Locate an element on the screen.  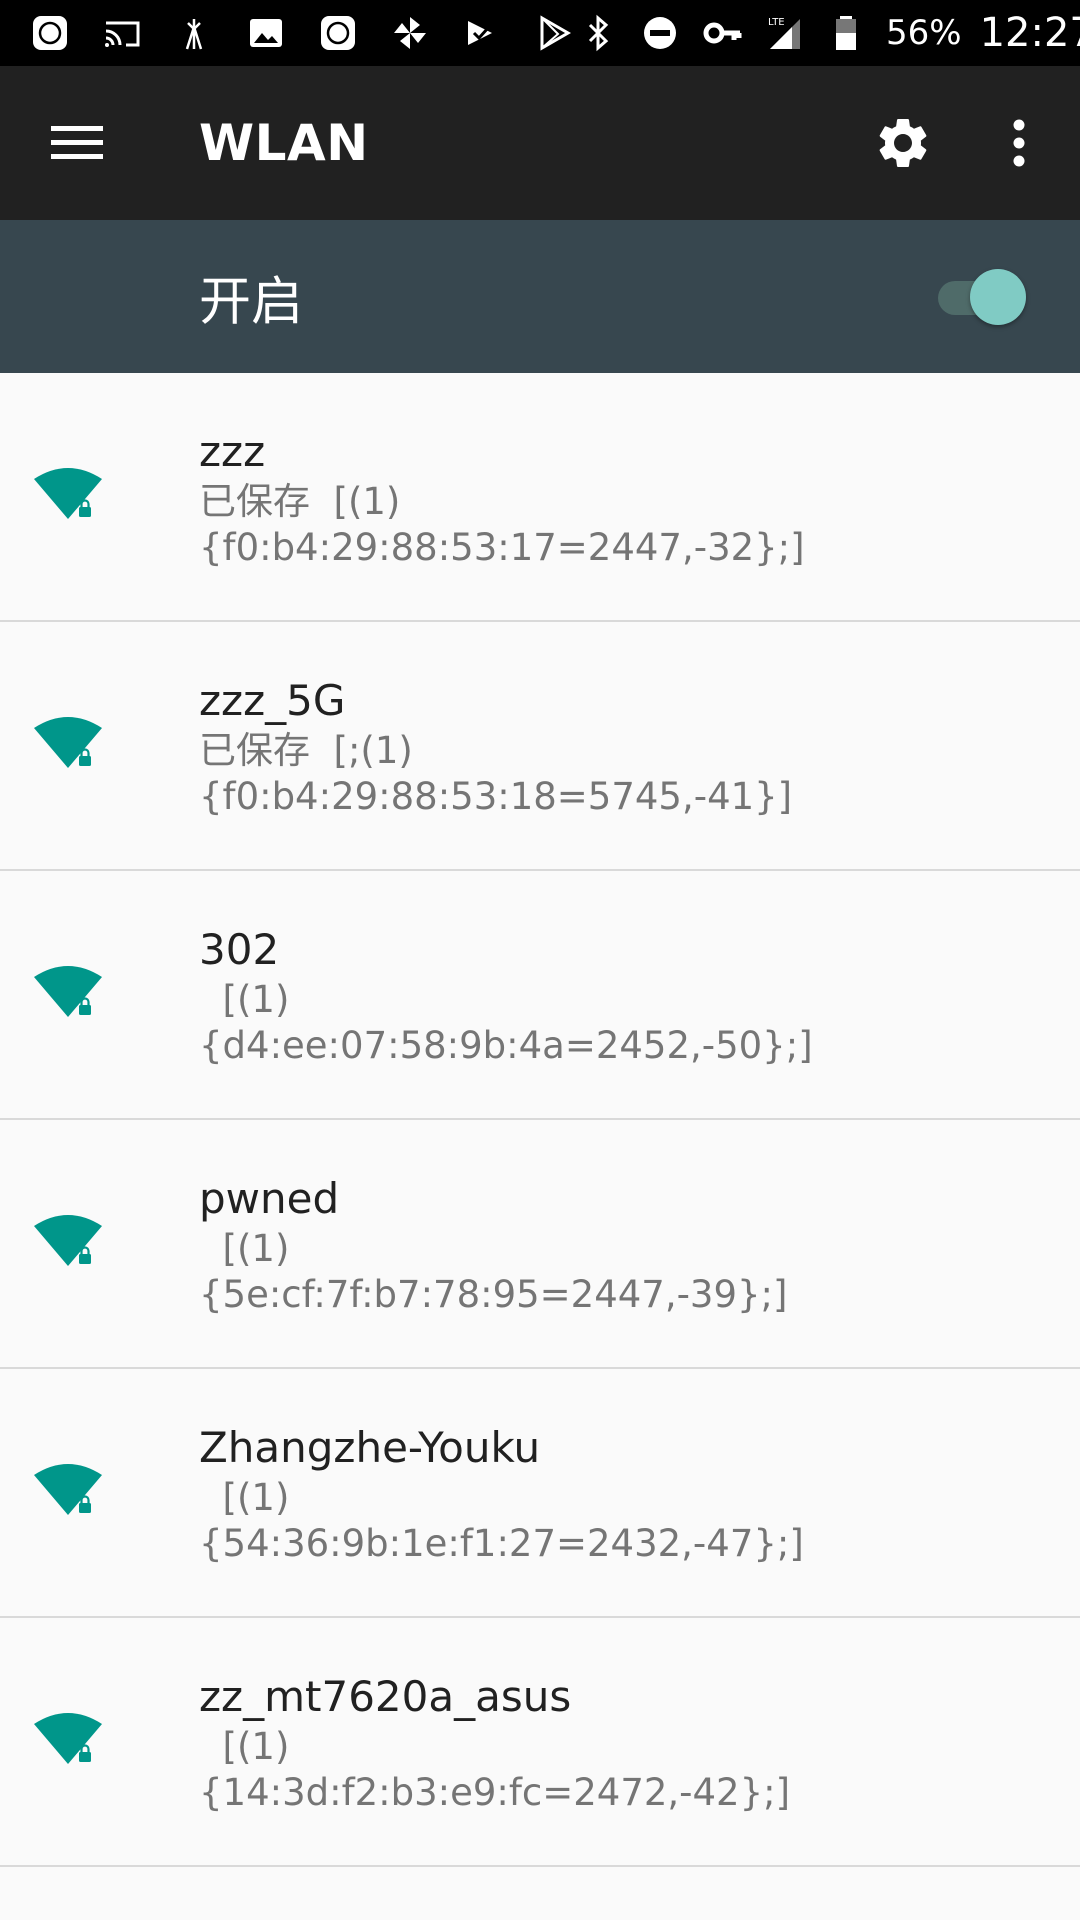
toggle-thumb is located at coordinates (998, 296).